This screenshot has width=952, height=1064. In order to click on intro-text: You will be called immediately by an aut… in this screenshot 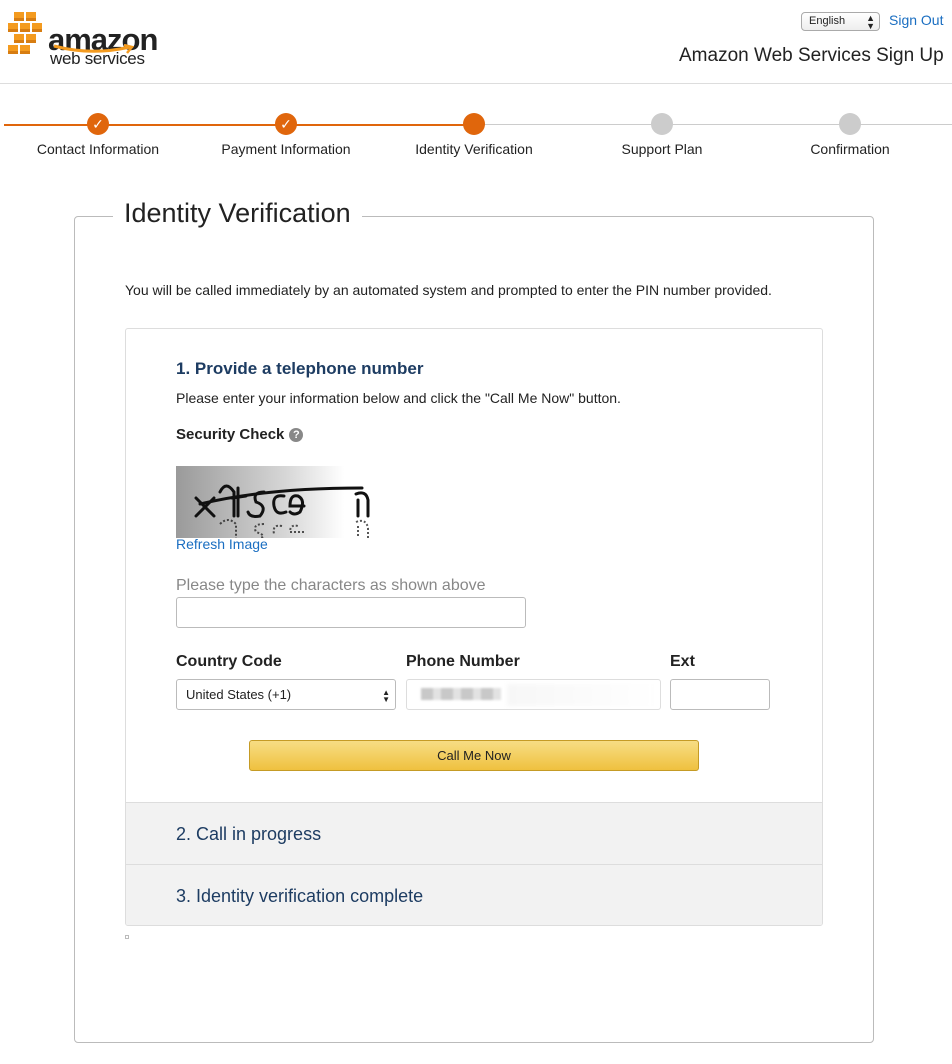, I will do `click(448, 290)`.